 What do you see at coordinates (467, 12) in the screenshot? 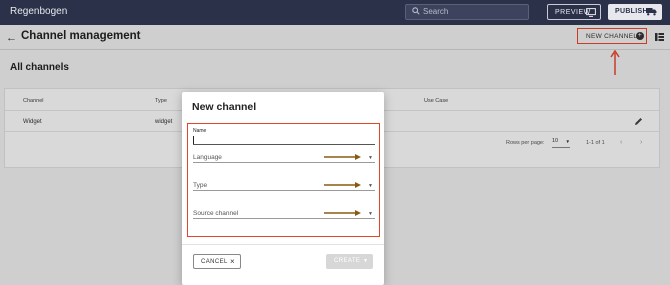
I see `search-input: Search` at bounding box center [467, 12].